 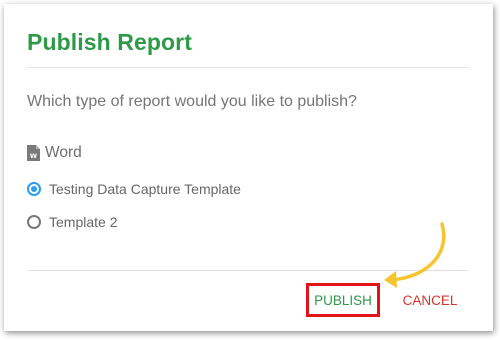 I want to click on publish-button: PUBLISH, so click(x=343, y=300).